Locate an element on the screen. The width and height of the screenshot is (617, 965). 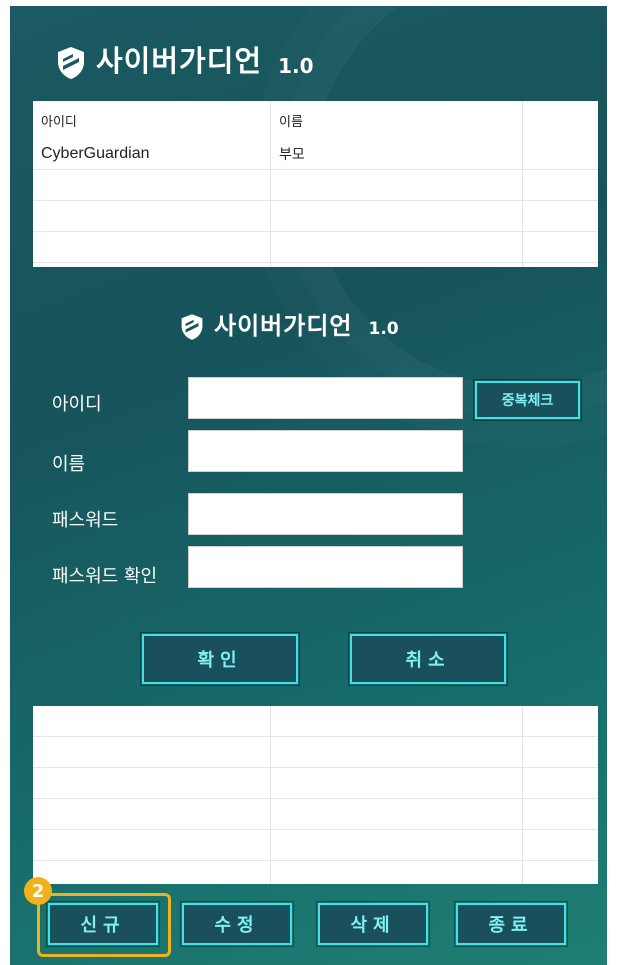
table-header-row is located at coordinates (315, 121).